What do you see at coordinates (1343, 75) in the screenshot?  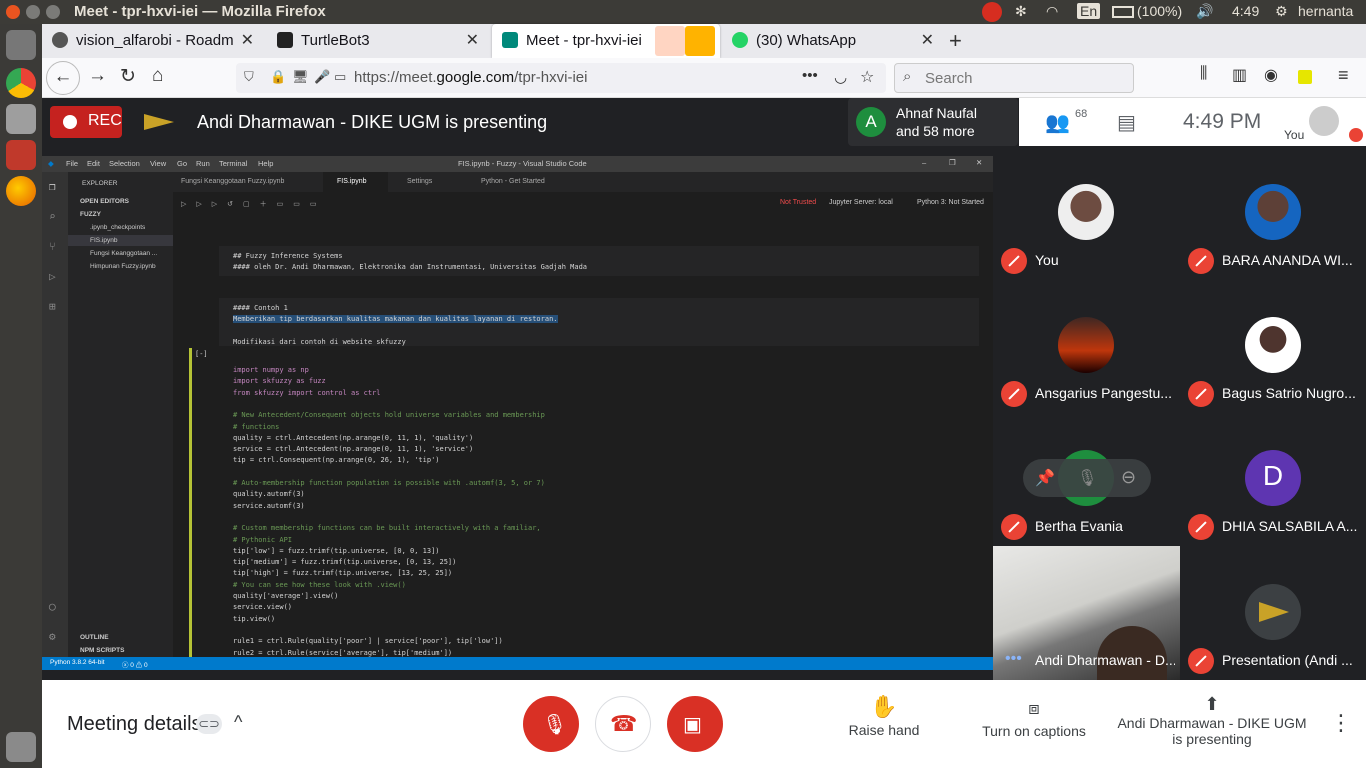 I see `menu-icon: ≡` at bounding box center [1343, 75].